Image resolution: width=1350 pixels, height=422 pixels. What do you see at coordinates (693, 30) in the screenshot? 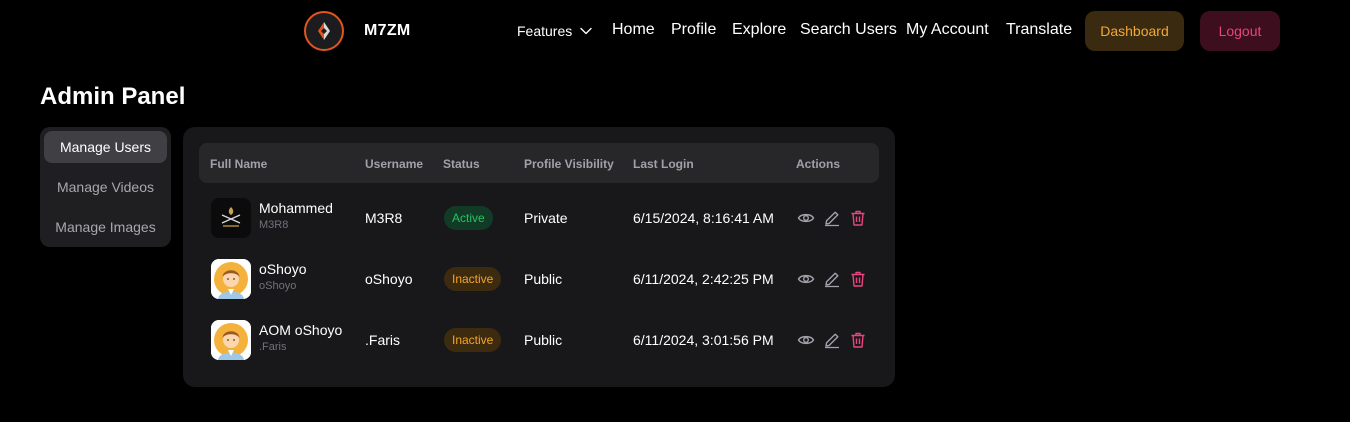
I see `nav-profile: Profile` at bounding box center [693, 30].